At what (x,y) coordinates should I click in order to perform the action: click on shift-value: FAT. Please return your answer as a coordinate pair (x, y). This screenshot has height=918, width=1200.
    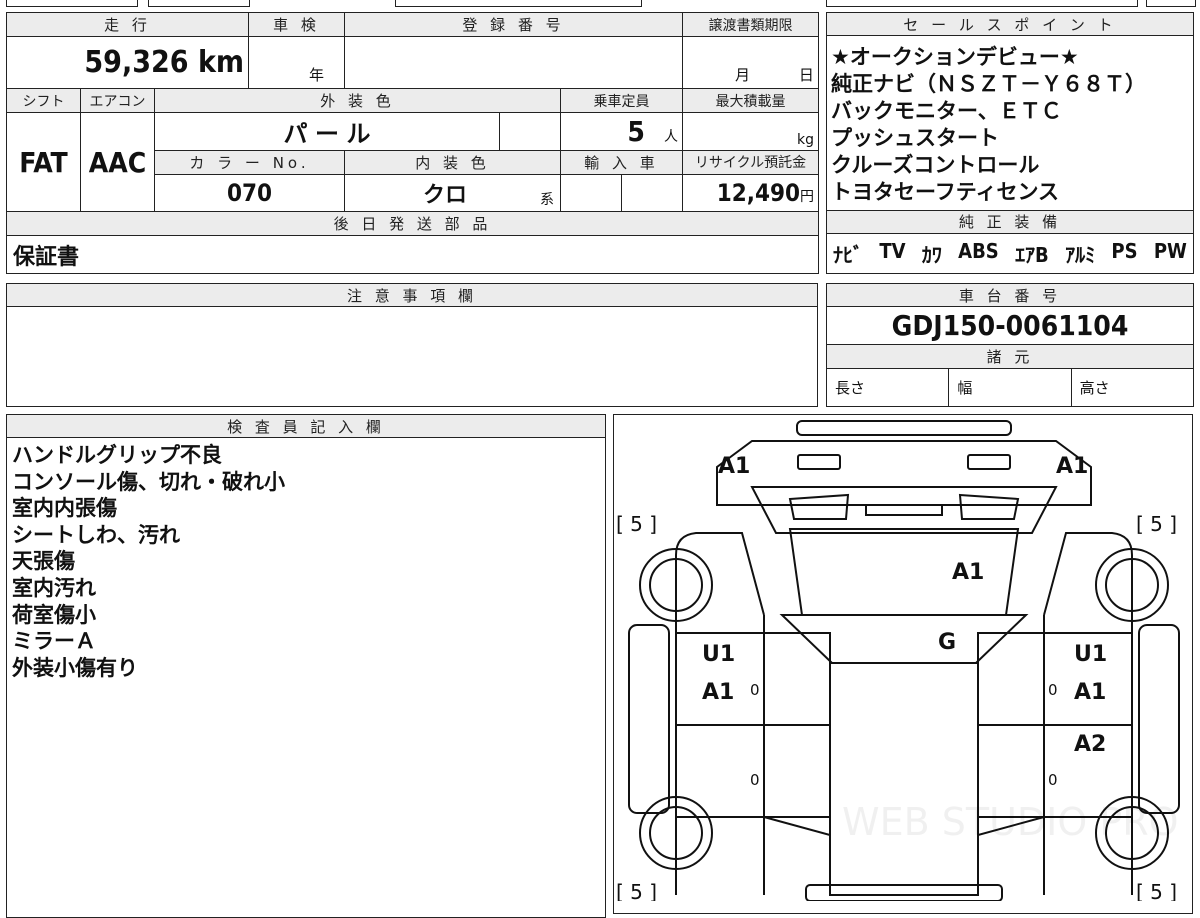
    Looking at the image, I should click on (43, 162).